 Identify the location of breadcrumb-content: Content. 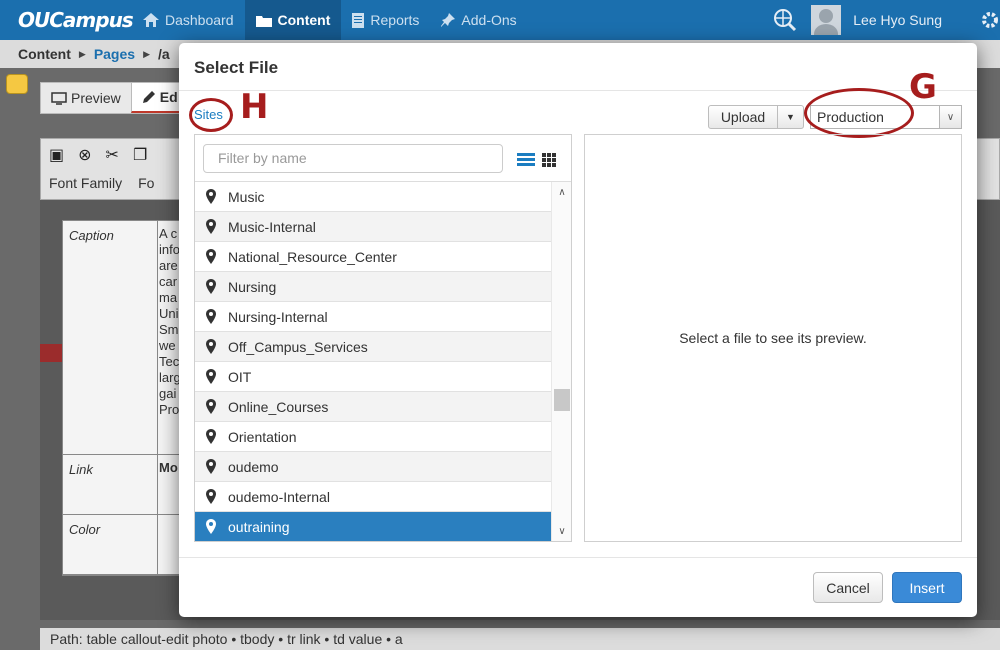
(44, 54).